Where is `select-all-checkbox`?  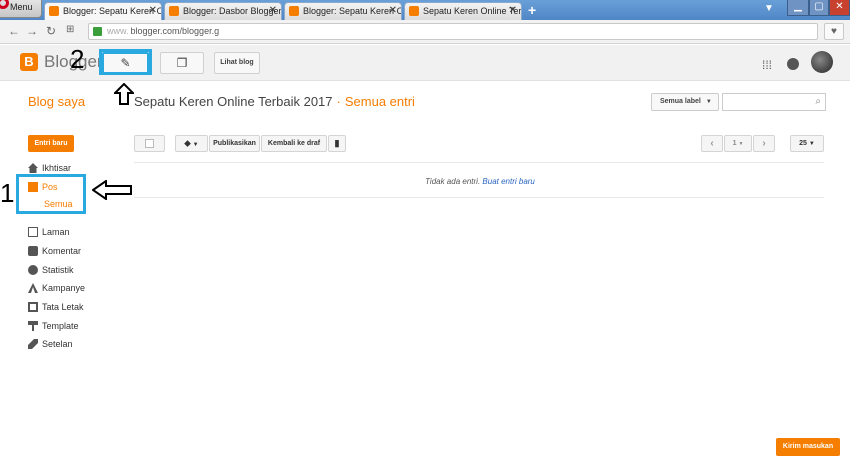 select-all-checkbox is located at coordinates (149, 143).